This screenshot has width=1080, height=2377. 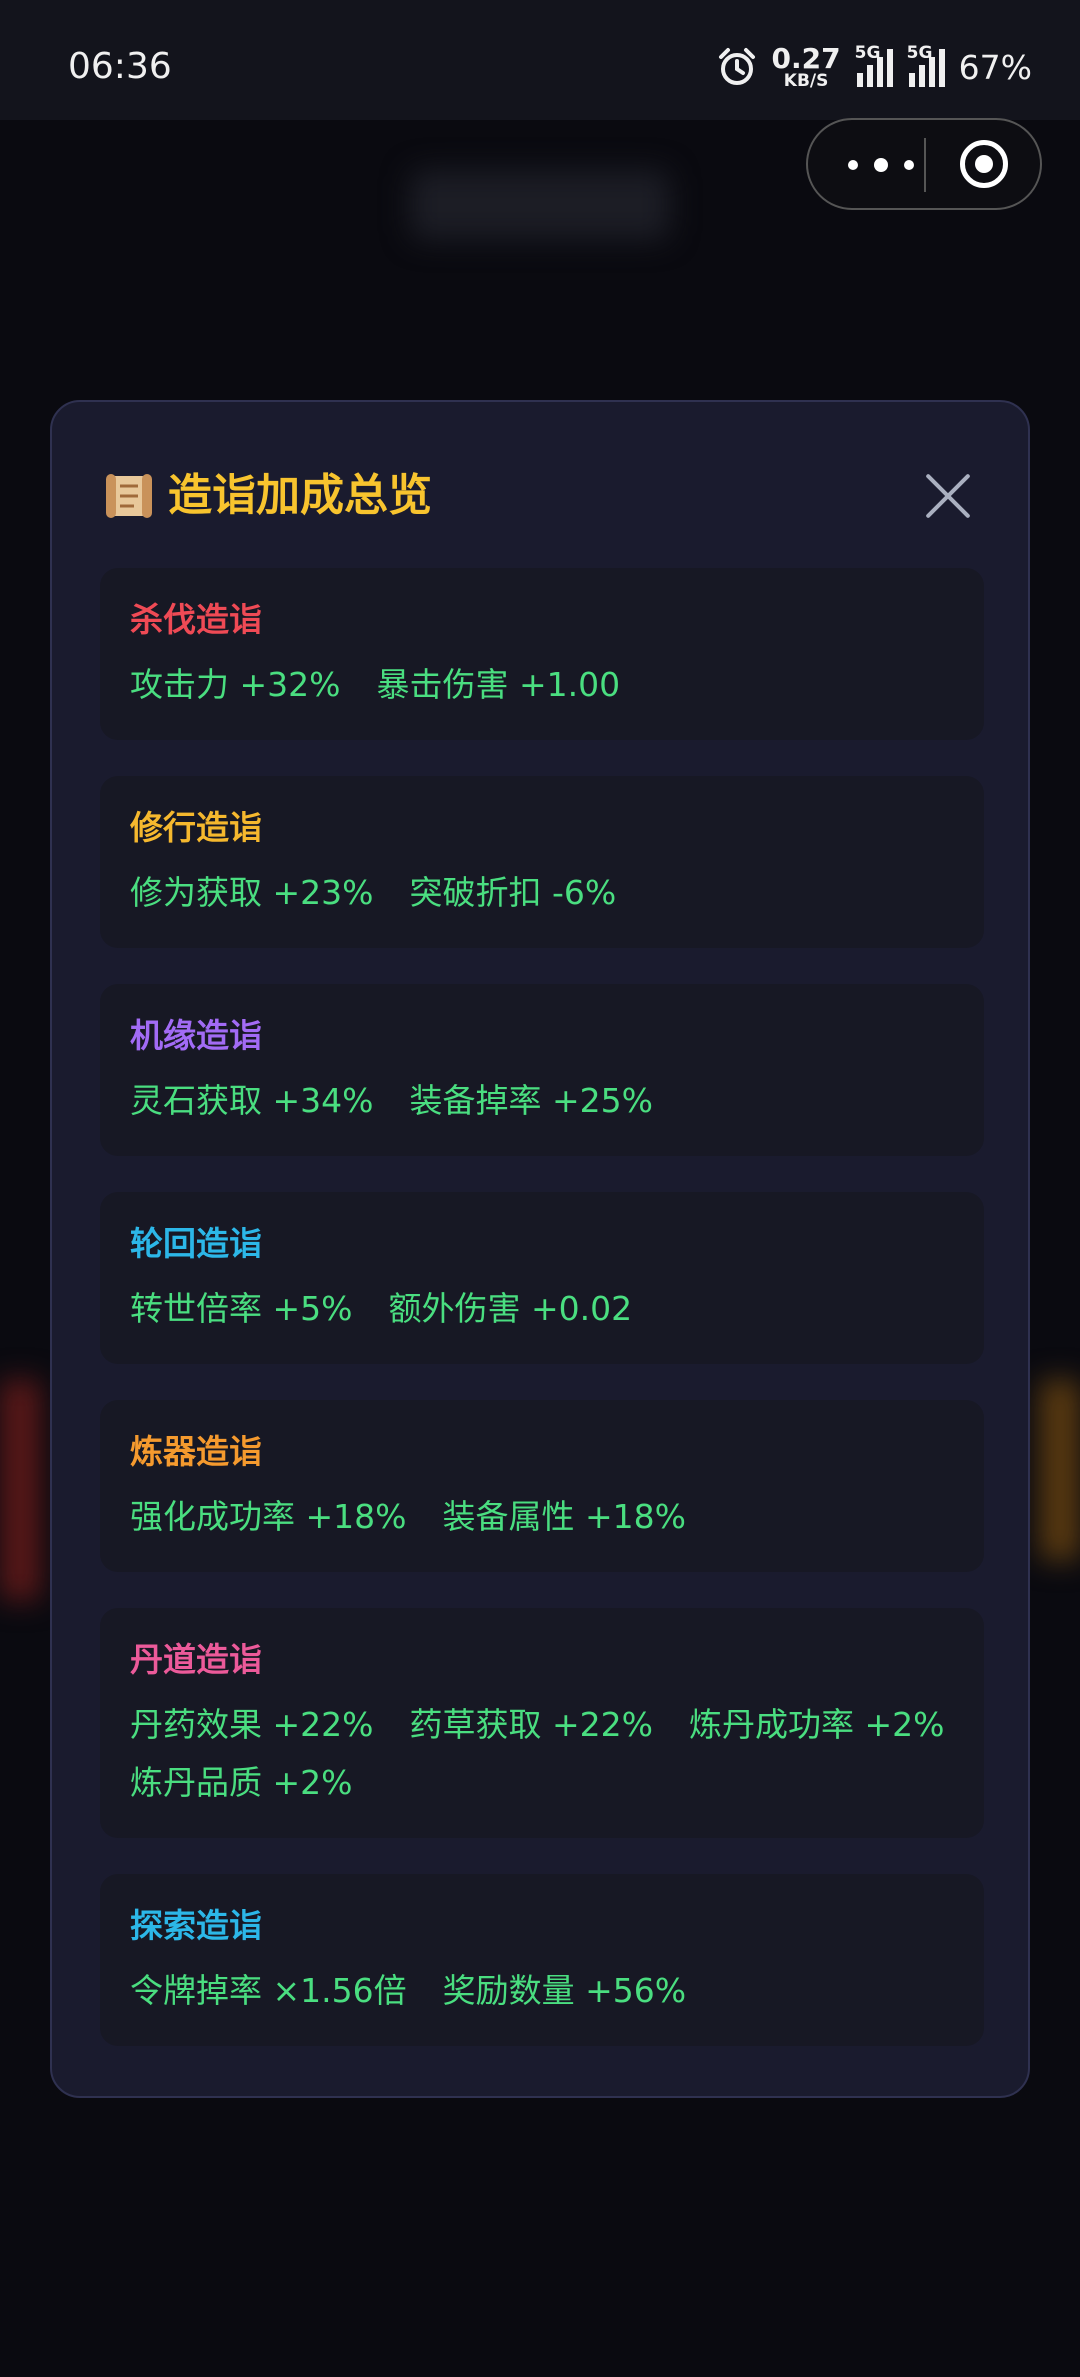 I want to click on card-title: 杀伐造诣, so click(x=196, y=619).